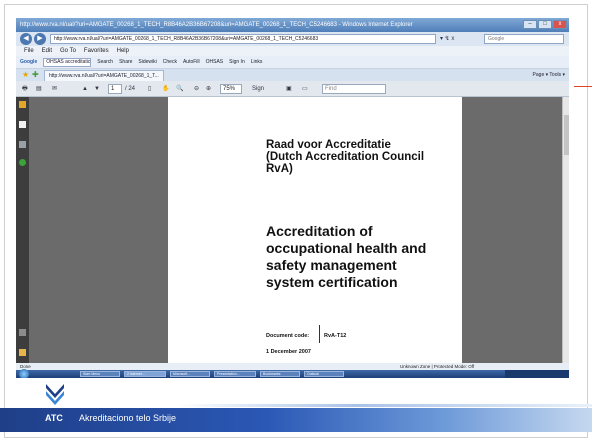 The image size is (592, 445). I want to click on zoom-select: 75%, so click(231, 89).